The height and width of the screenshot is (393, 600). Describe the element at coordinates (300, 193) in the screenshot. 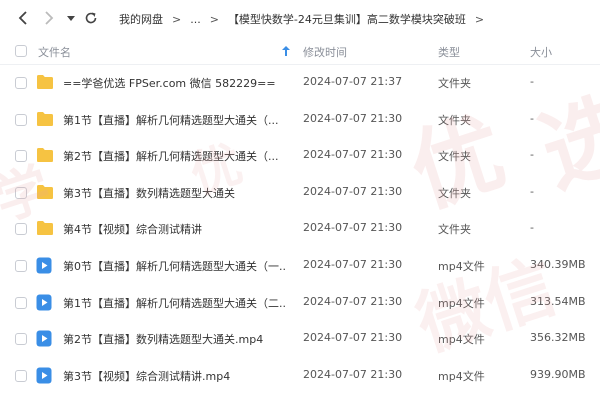

I see `folder-row: 第3节【直播】数列精选题型大通关 2024-07-07 21:30 文件夹 -` at that location.